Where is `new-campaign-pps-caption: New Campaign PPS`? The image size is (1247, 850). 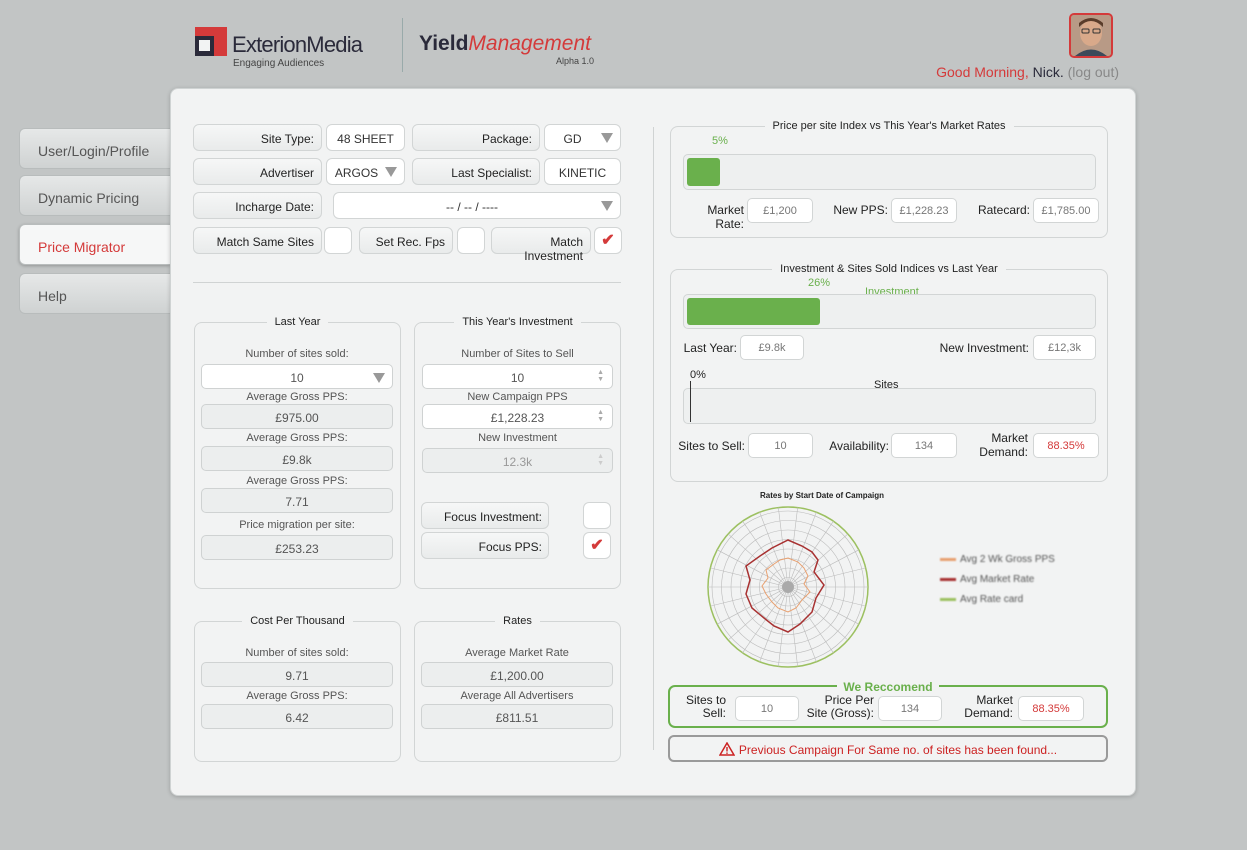
new-campaign-pps-caption: New Campaign PPS is located at coordinates (517, 397).